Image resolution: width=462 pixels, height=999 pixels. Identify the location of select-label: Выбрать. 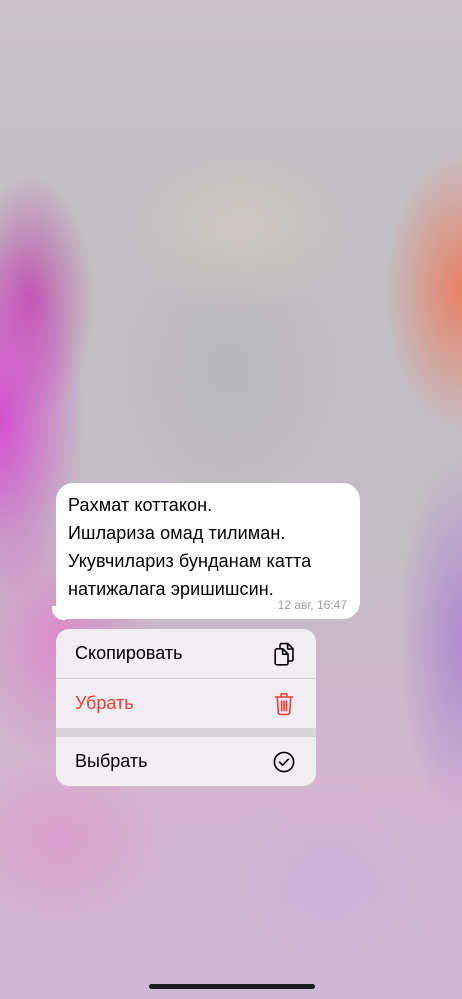
(111, 761).